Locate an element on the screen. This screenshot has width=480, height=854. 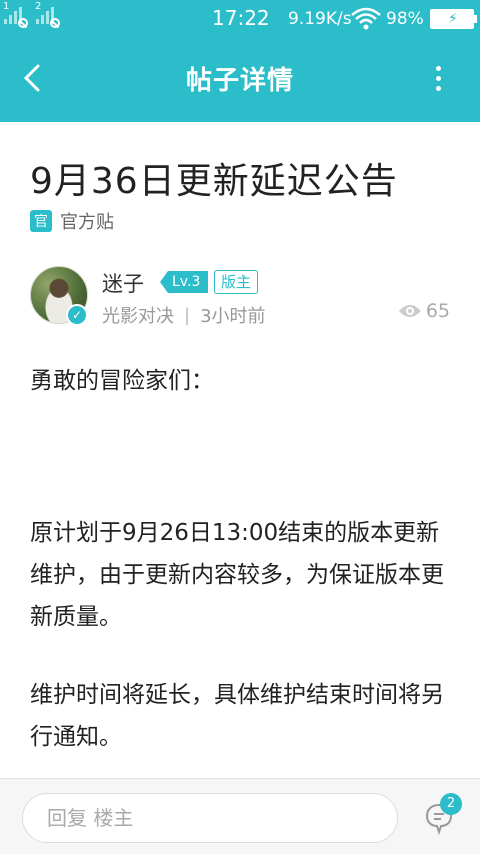
post-paragraph: 勇敢的冒险家们： is located at coordinates (122, 381).